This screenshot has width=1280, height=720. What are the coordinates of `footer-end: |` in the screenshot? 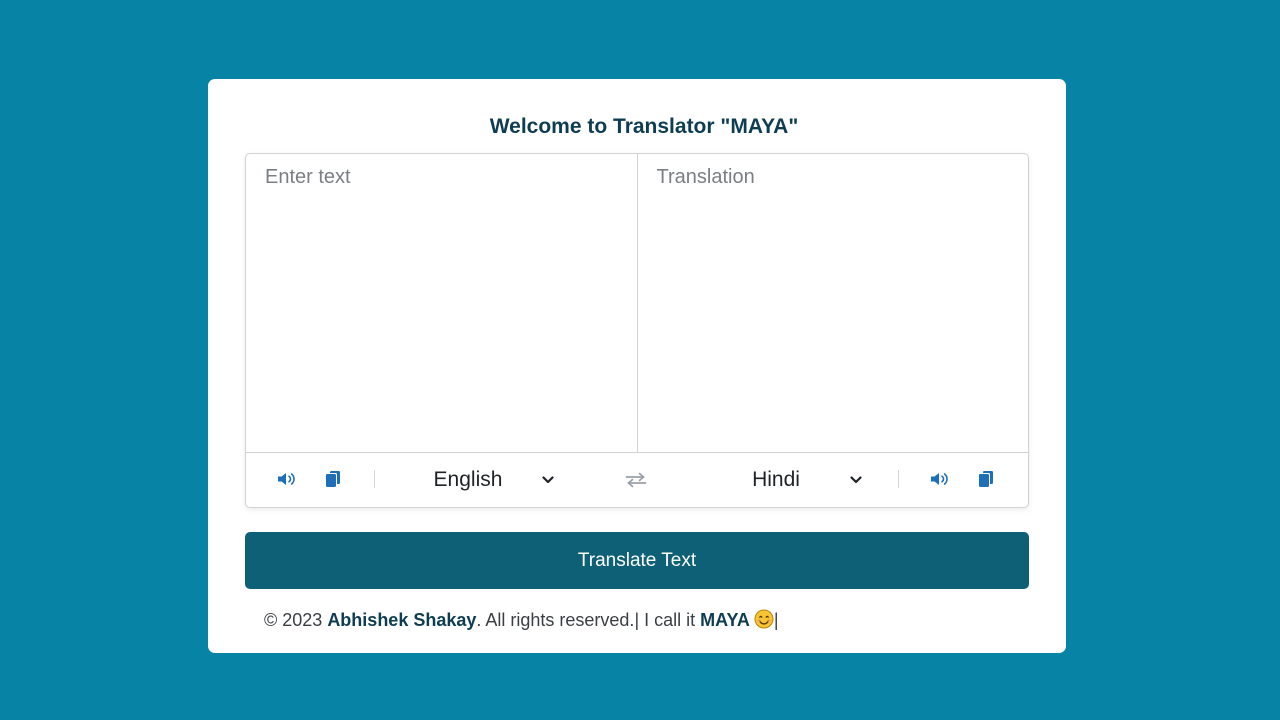 It's located at (776, 620).